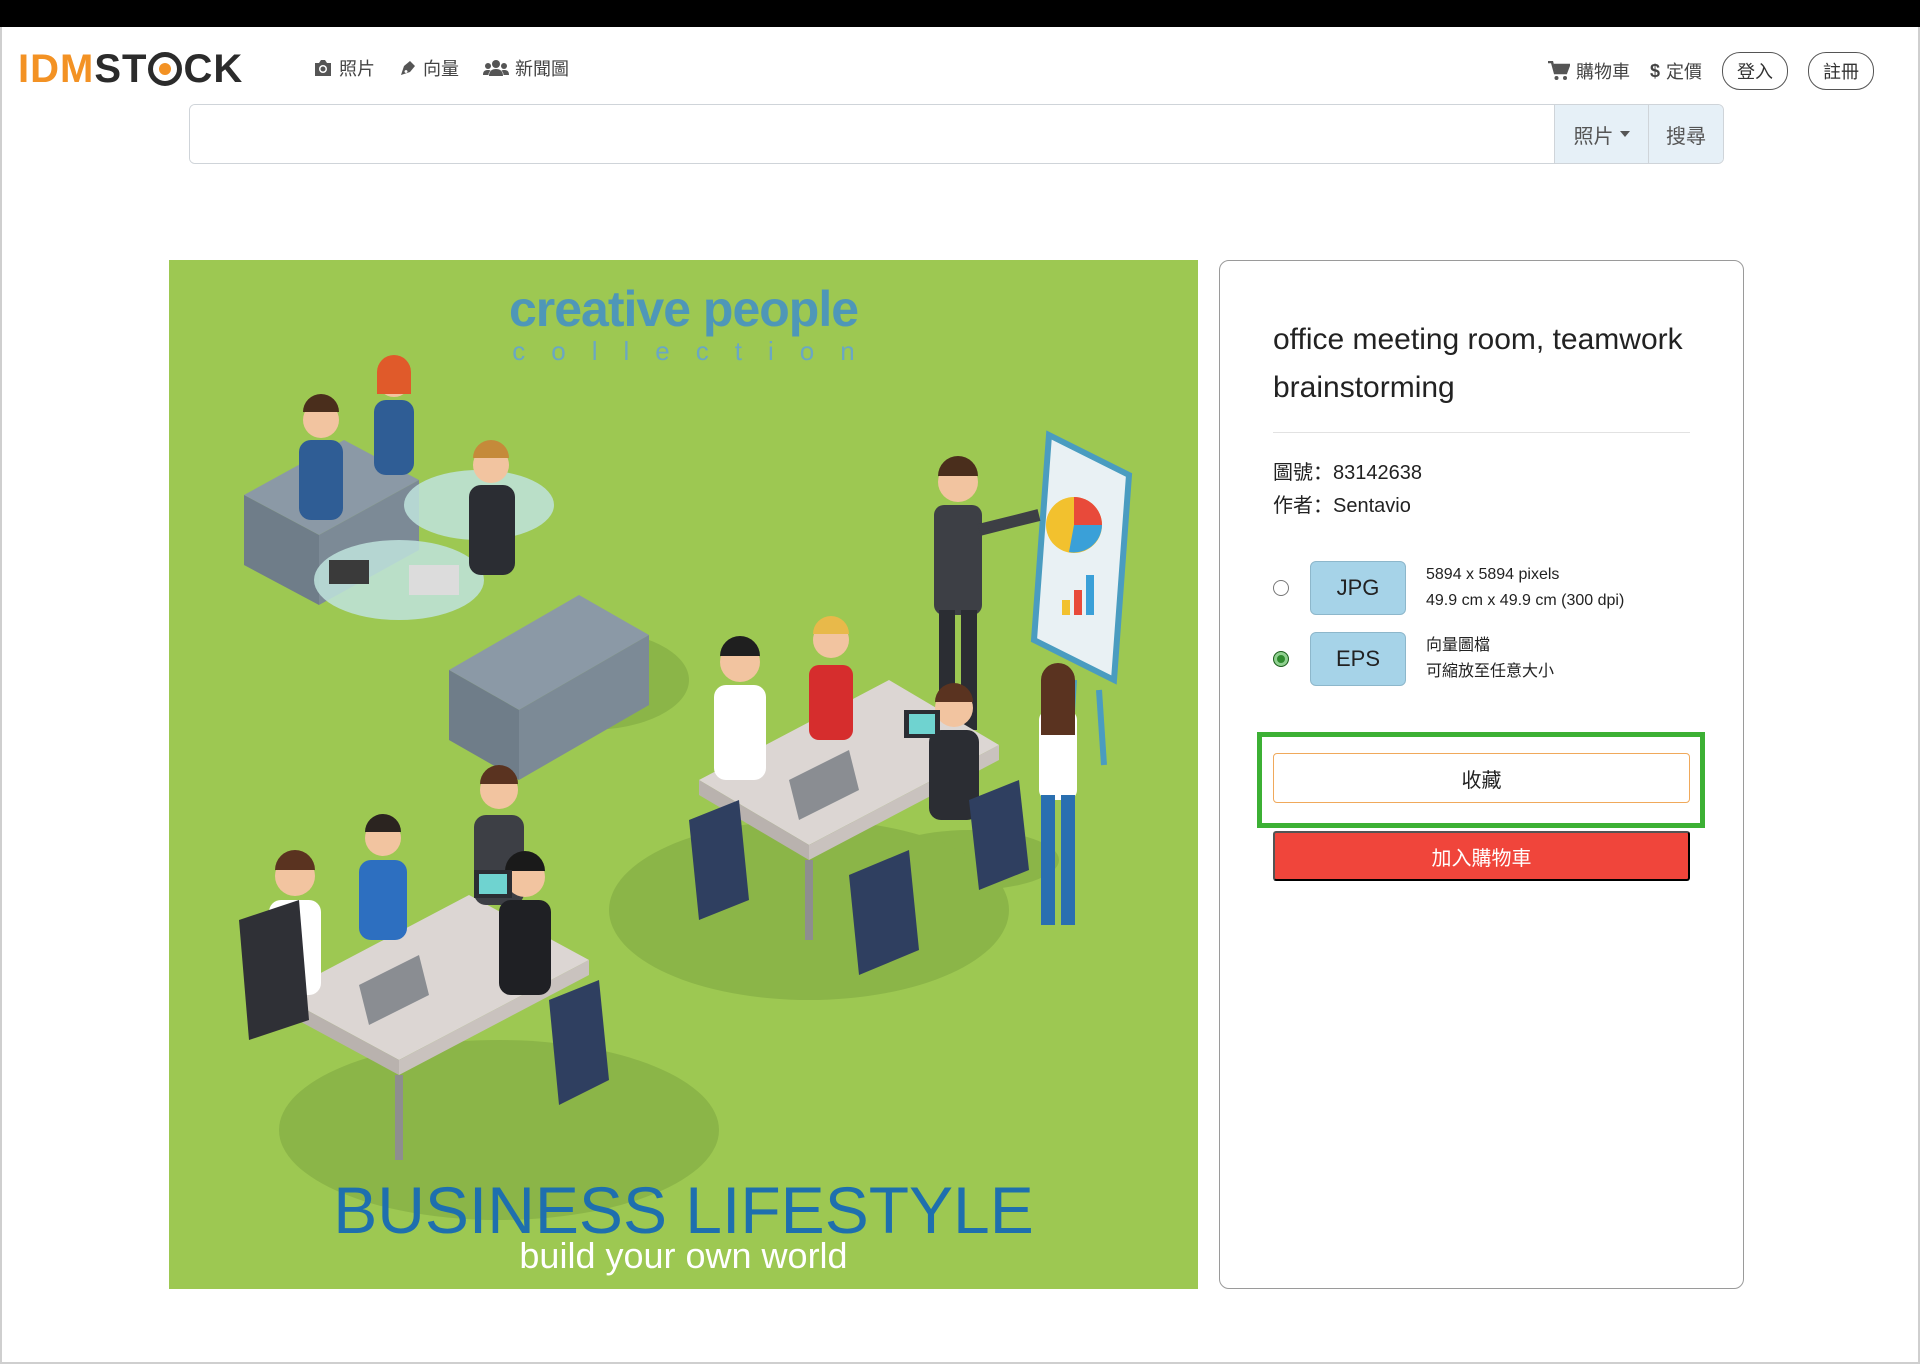  I want to click on nav-news: 新聞圖, so click(526, 68).